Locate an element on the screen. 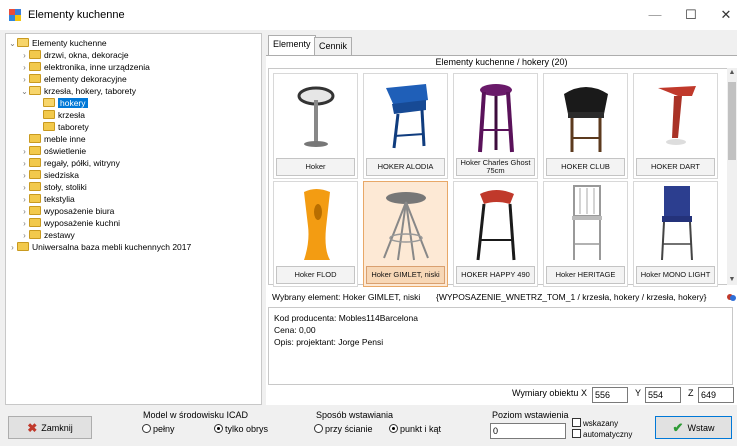 The image size is (737, 446). dim-z-input: 649 is located at coordinates (716, 395).